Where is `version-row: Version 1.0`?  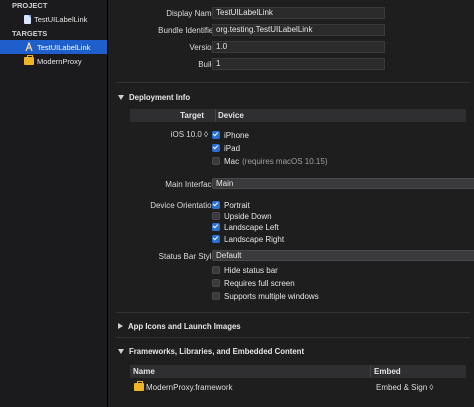 version-row: Version 1.0 is located at coordinates (291, 47).